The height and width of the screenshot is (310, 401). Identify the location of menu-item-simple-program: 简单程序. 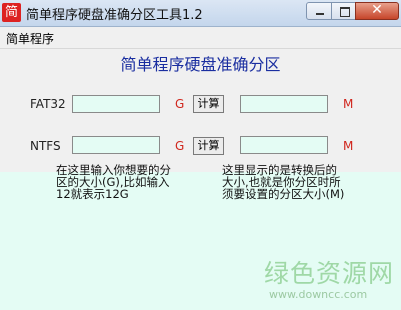
(30, 38).